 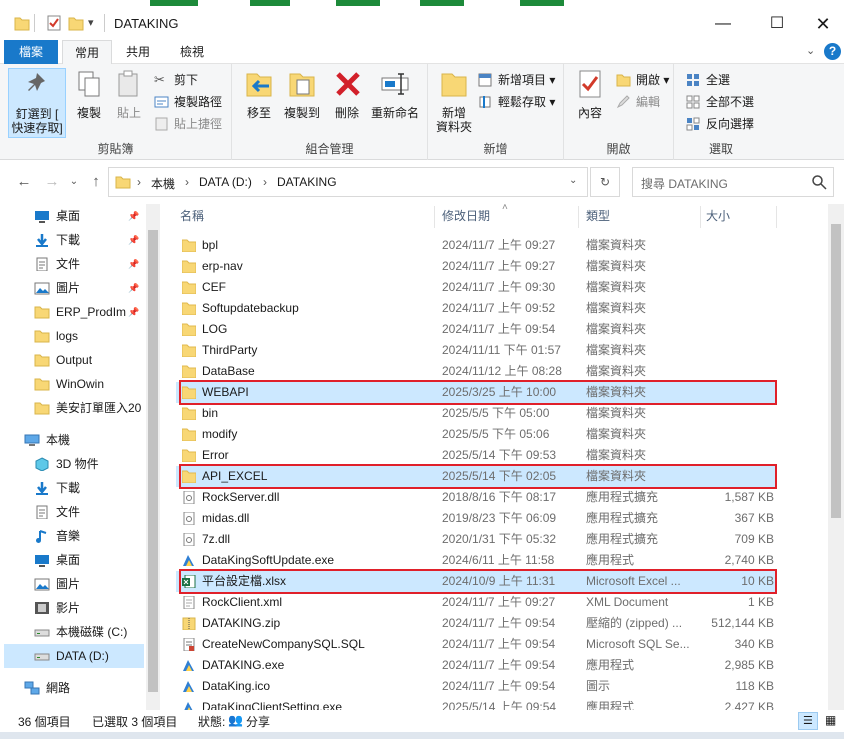 I want to click on file-row: midas.dll 2019/8/23 下午 06:09 應用程式擴充 367 KB, so click(x=476, y=518).